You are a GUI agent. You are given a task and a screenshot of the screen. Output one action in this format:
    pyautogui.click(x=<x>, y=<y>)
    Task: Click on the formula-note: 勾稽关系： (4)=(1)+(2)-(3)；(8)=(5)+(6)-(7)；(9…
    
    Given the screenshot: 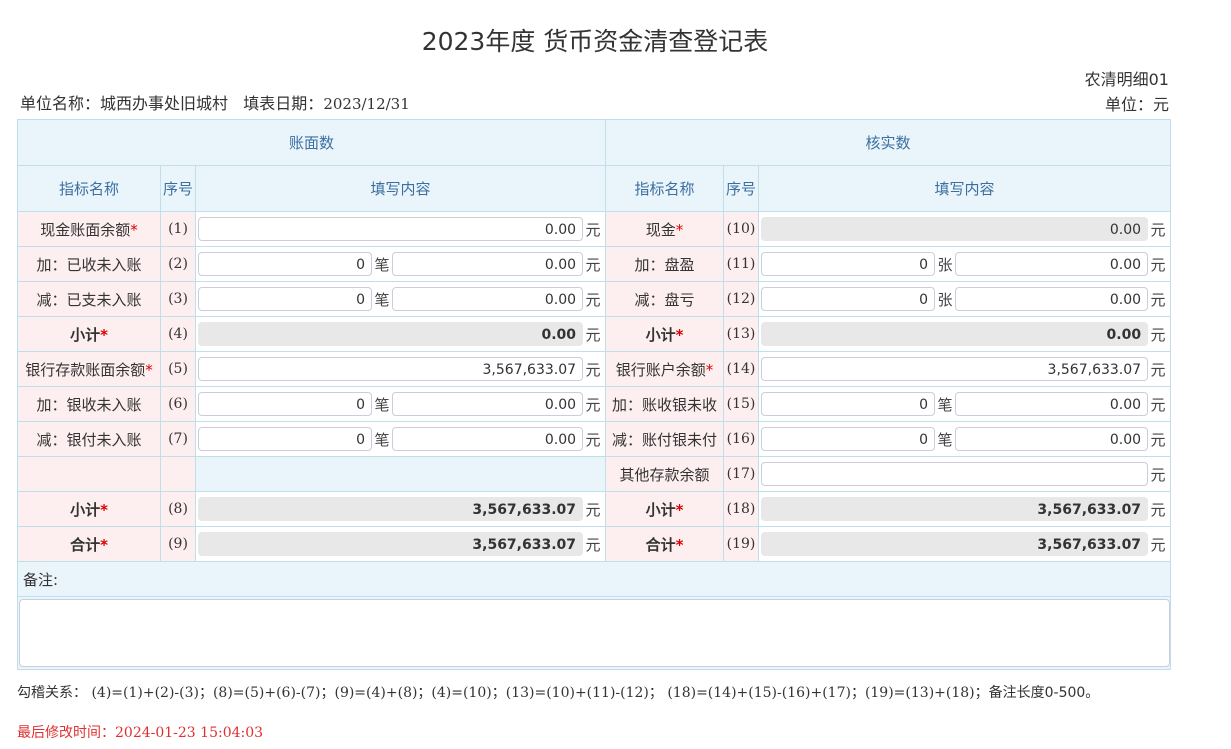 What is the action you would take?
    pyautogui.click(x=558, y=692)
    